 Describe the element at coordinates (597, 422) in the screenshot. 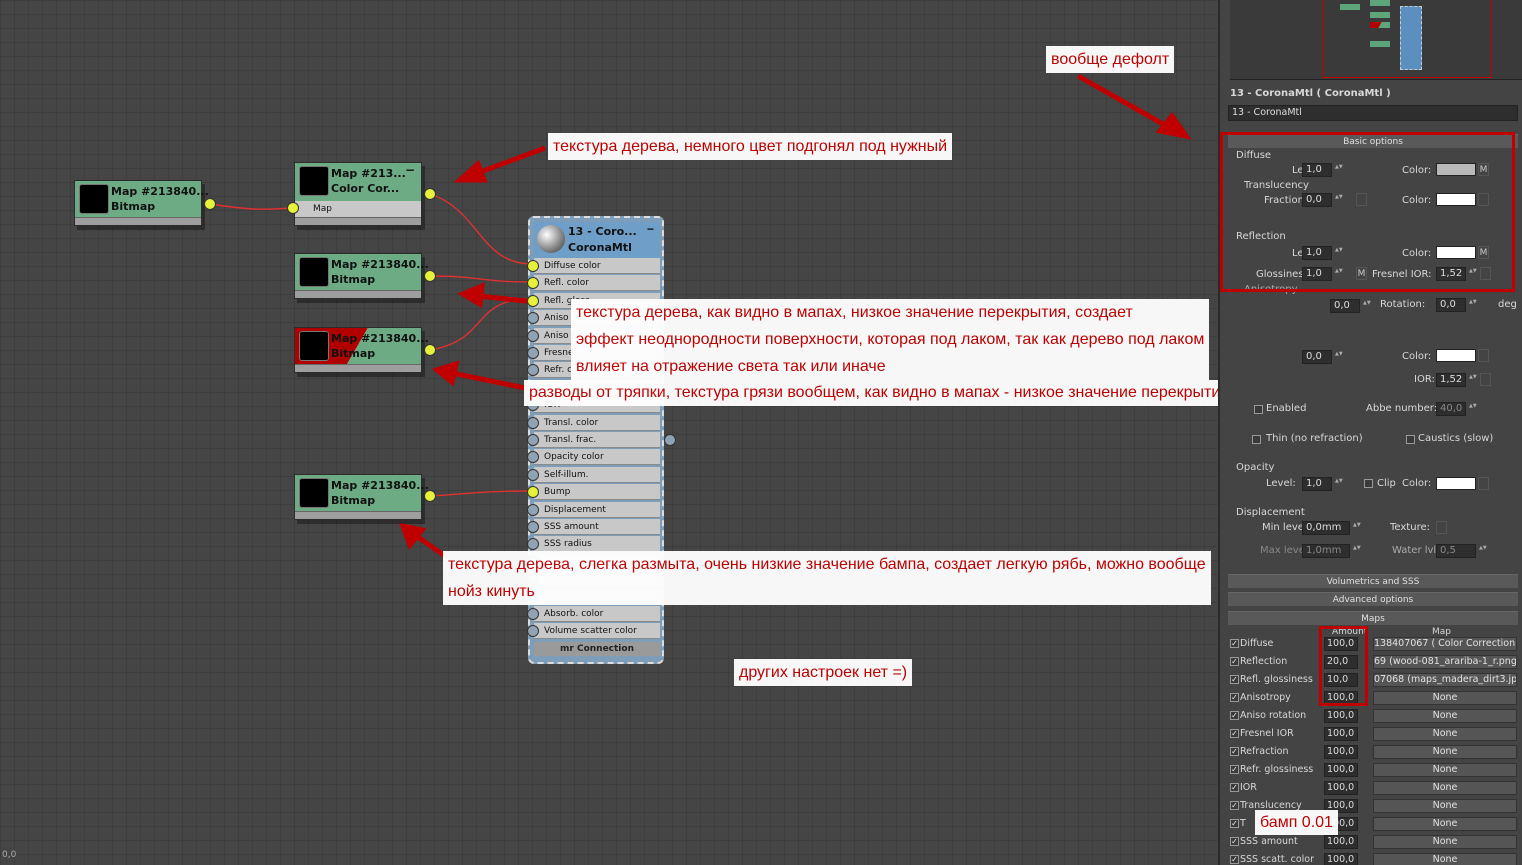

I see `material-slot: Transl. color` at that location.